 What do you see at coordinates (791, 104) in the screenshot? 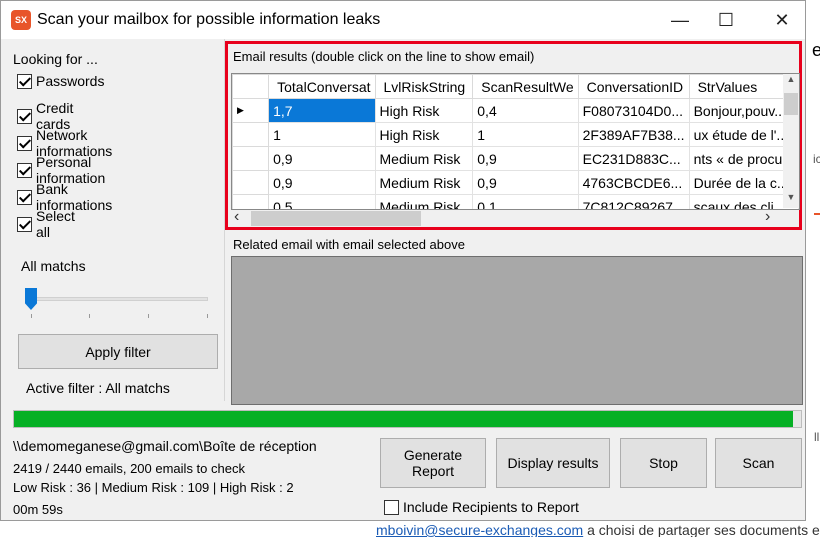
I see `results-vertical-scroll-thumb` at bounding box center [791, 104].